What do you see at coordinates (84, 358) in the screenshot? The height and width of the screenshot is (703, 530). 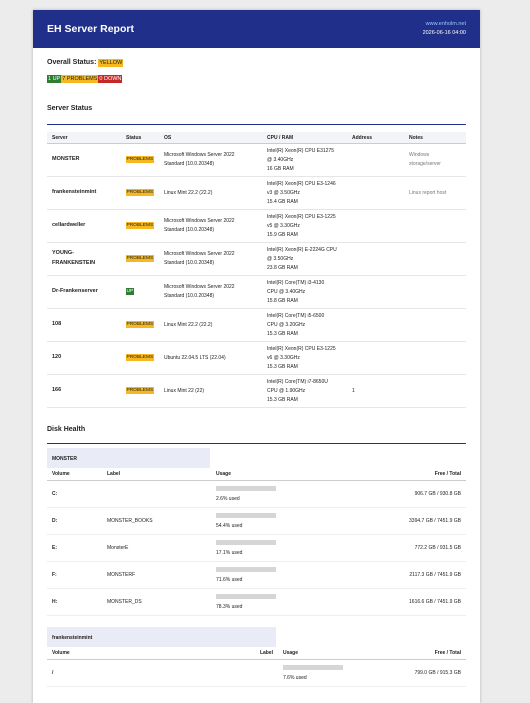 I see `server-name: 120` at bounding box center [84, 358].